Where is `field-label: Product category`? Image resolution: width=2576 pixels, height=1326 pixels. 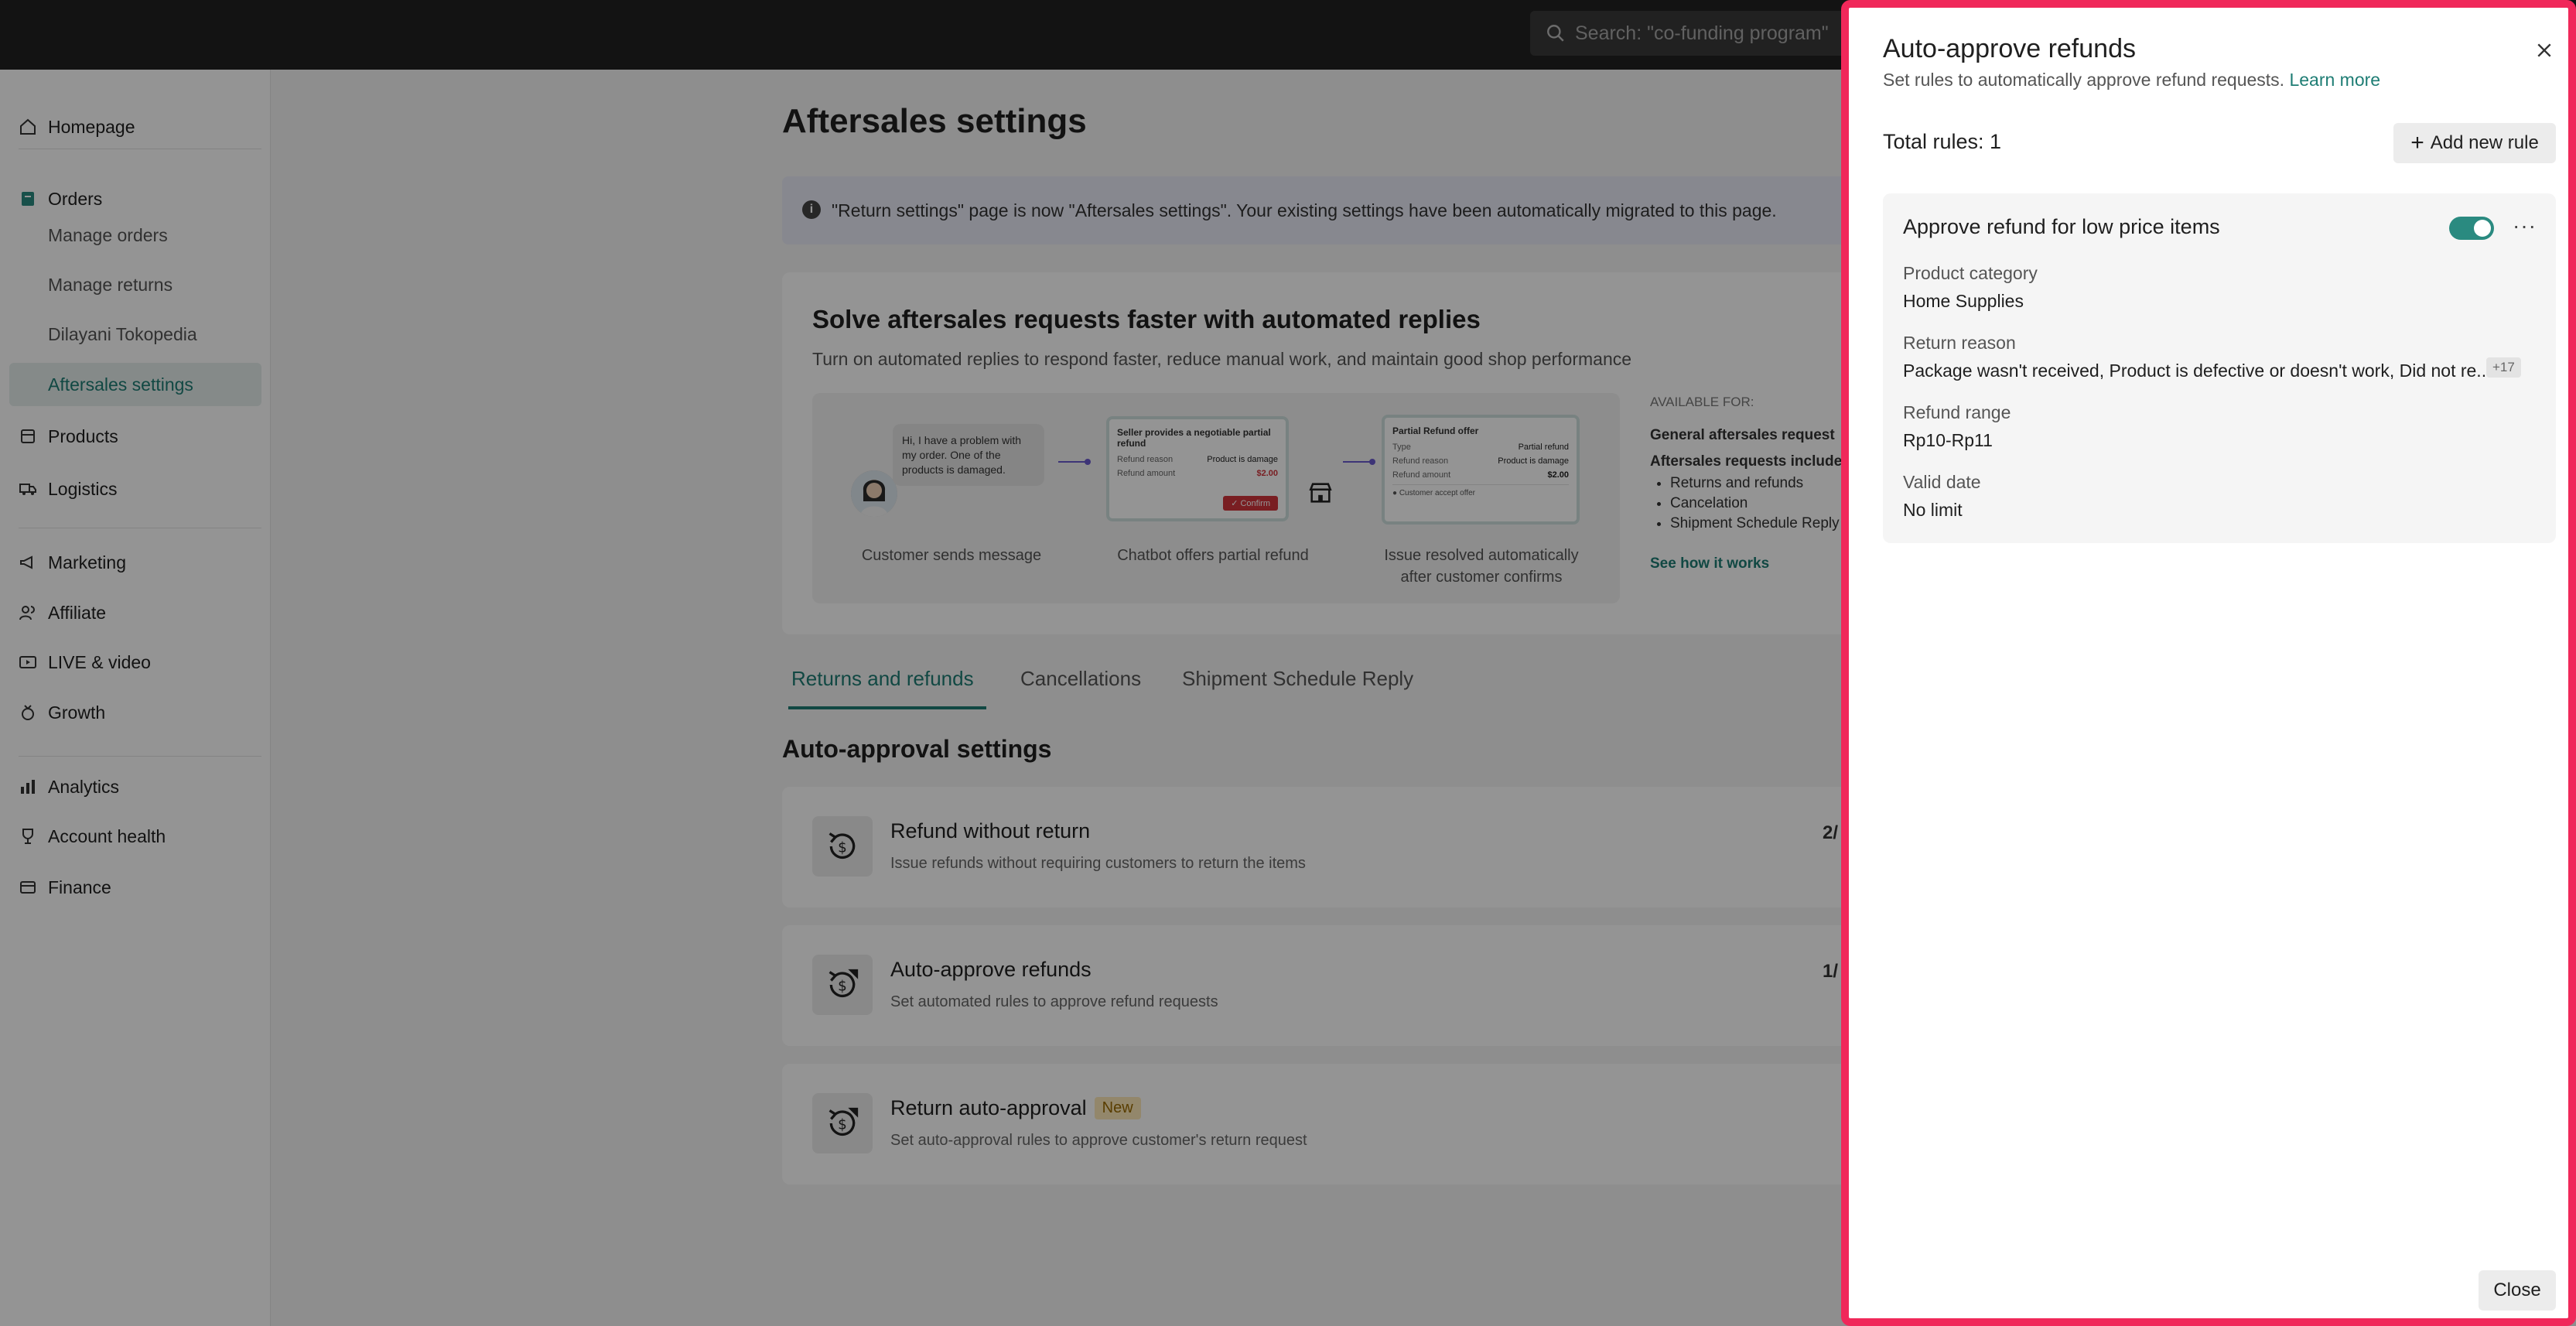 field-label: Product category is located at coordinates (1970, 273).